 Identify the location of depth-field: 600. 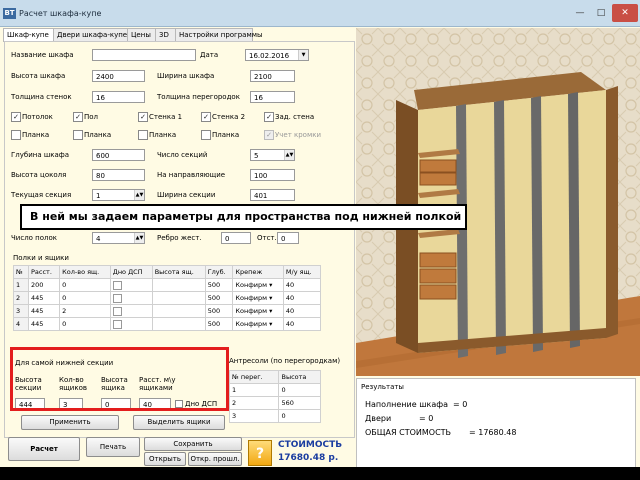
(118, 155).